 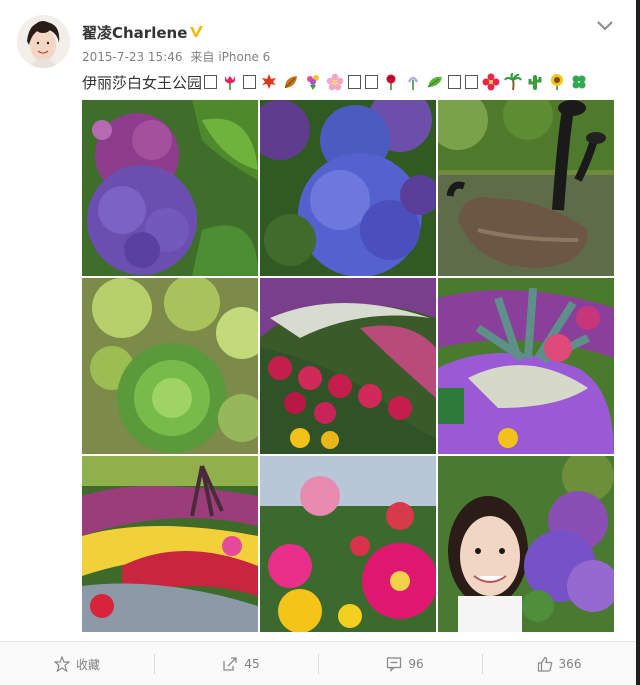 I want to click on photo-zinnias, so click(x=348, y=544).